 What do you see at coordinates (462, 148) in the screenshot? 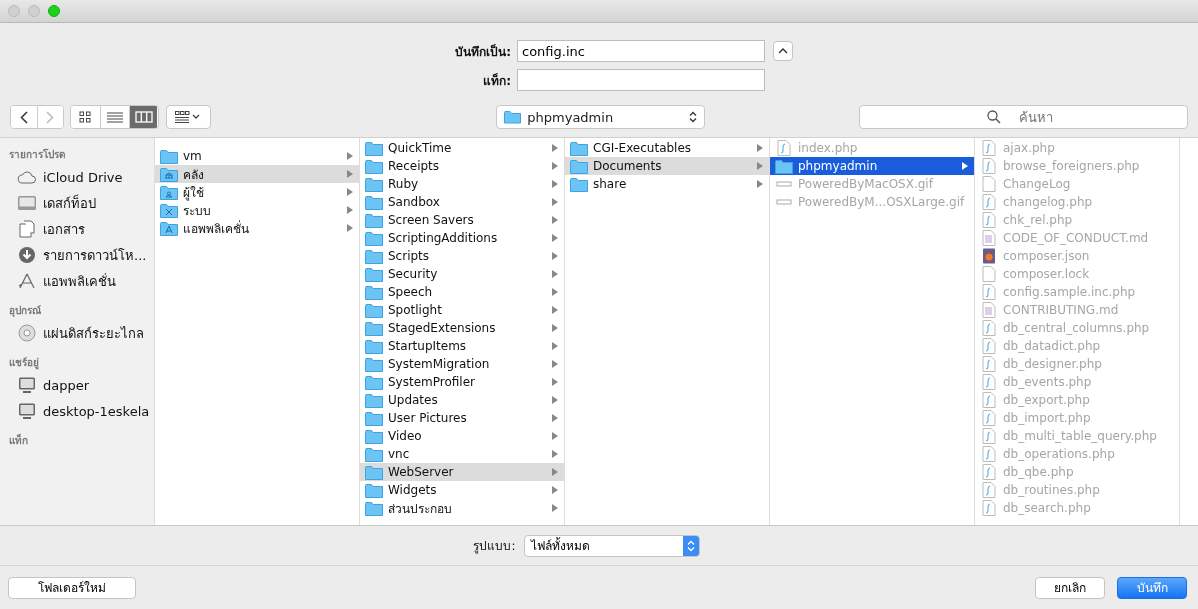
I see `file-row: QuickTime` at bounding box center [462, 148].